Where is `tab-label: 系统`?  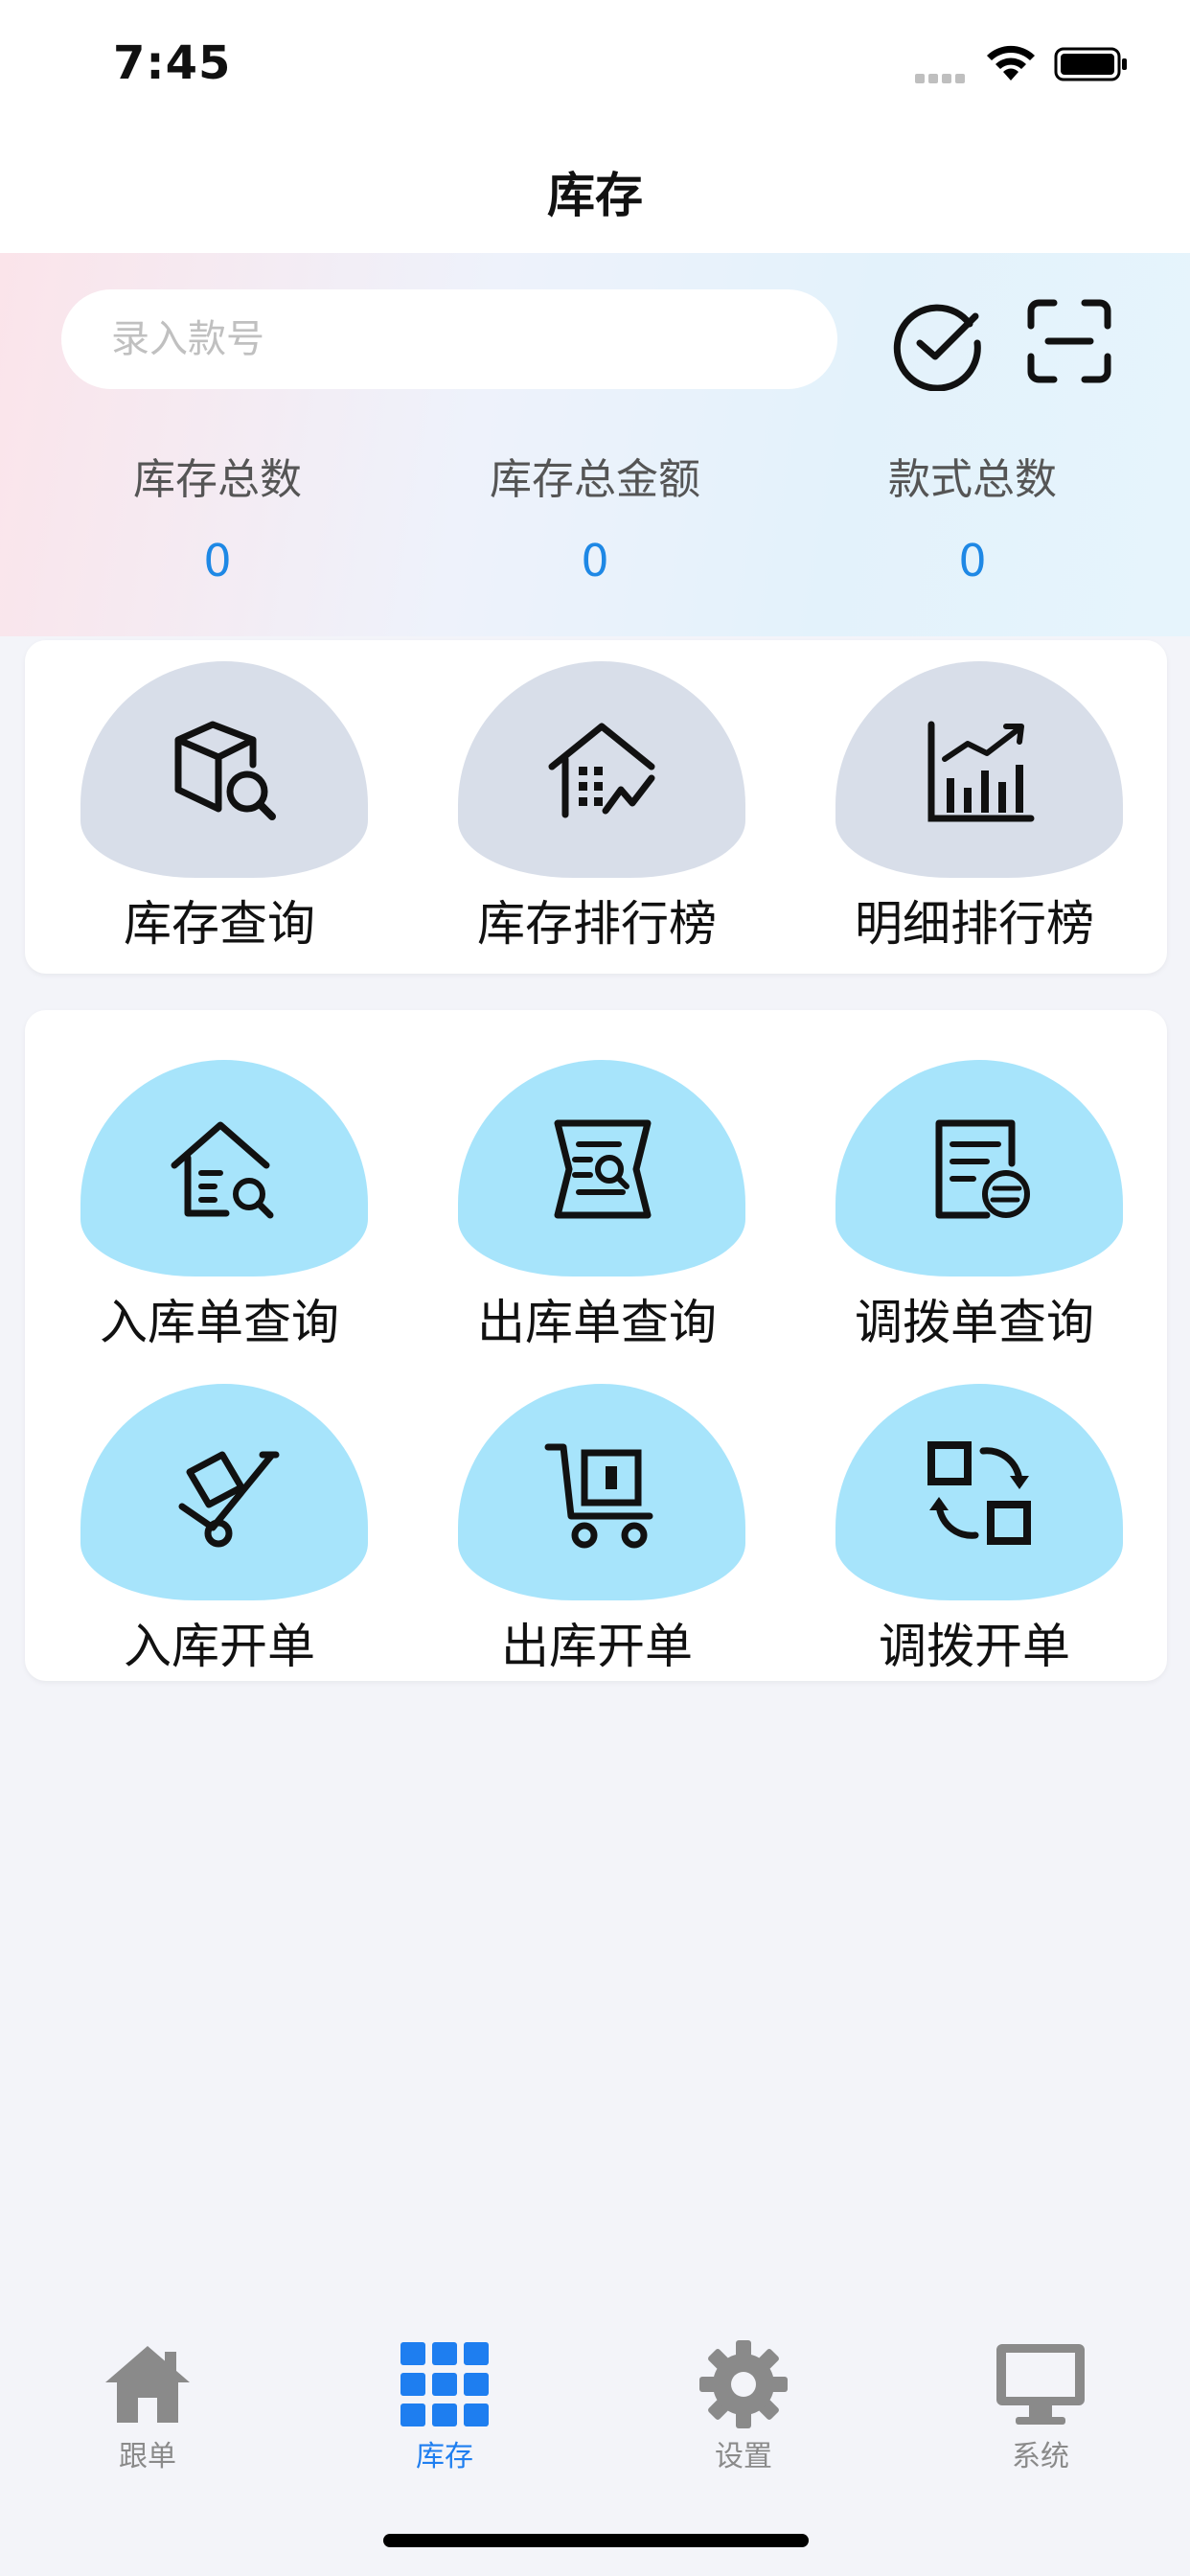
tab-label: 系统 is located at coordinates (1040, 2456).